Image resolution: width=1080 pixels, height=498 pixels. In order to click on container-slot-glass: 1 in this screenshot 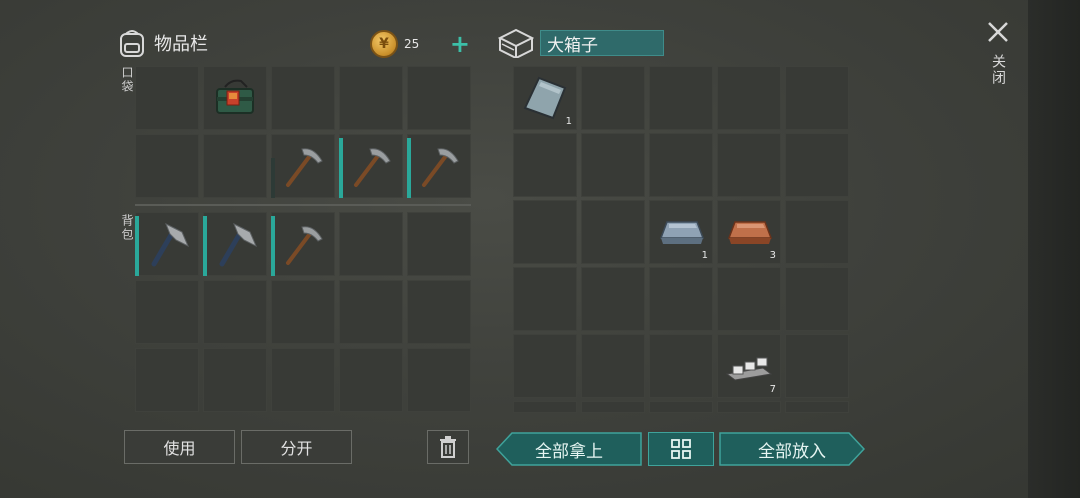, I will do `click(545, 98)`.